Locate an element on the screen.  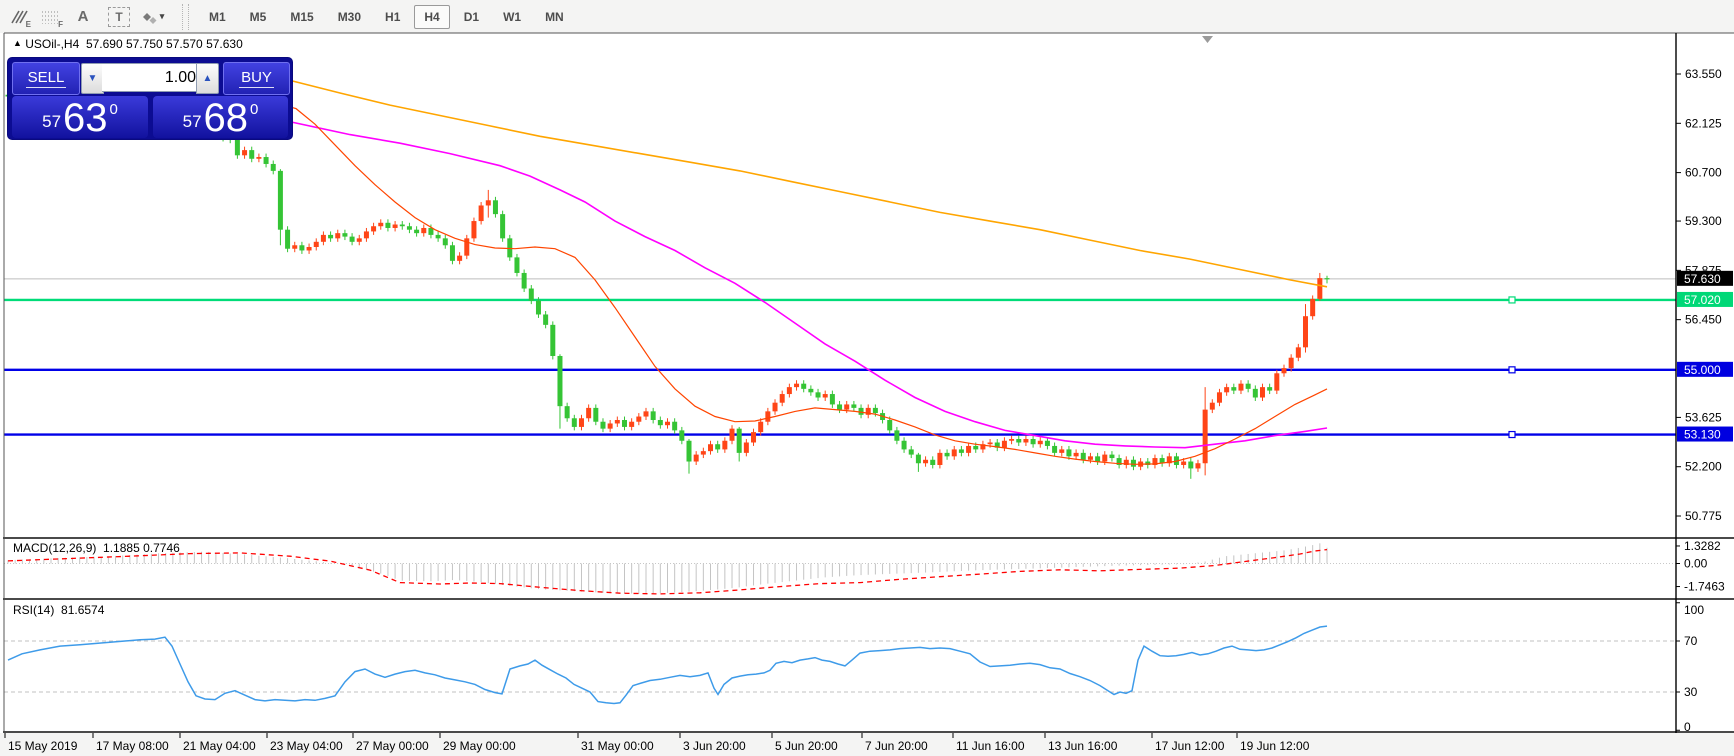
time-tick-label: 17 Jun 12:00 is located at coordinates (1190, 746).